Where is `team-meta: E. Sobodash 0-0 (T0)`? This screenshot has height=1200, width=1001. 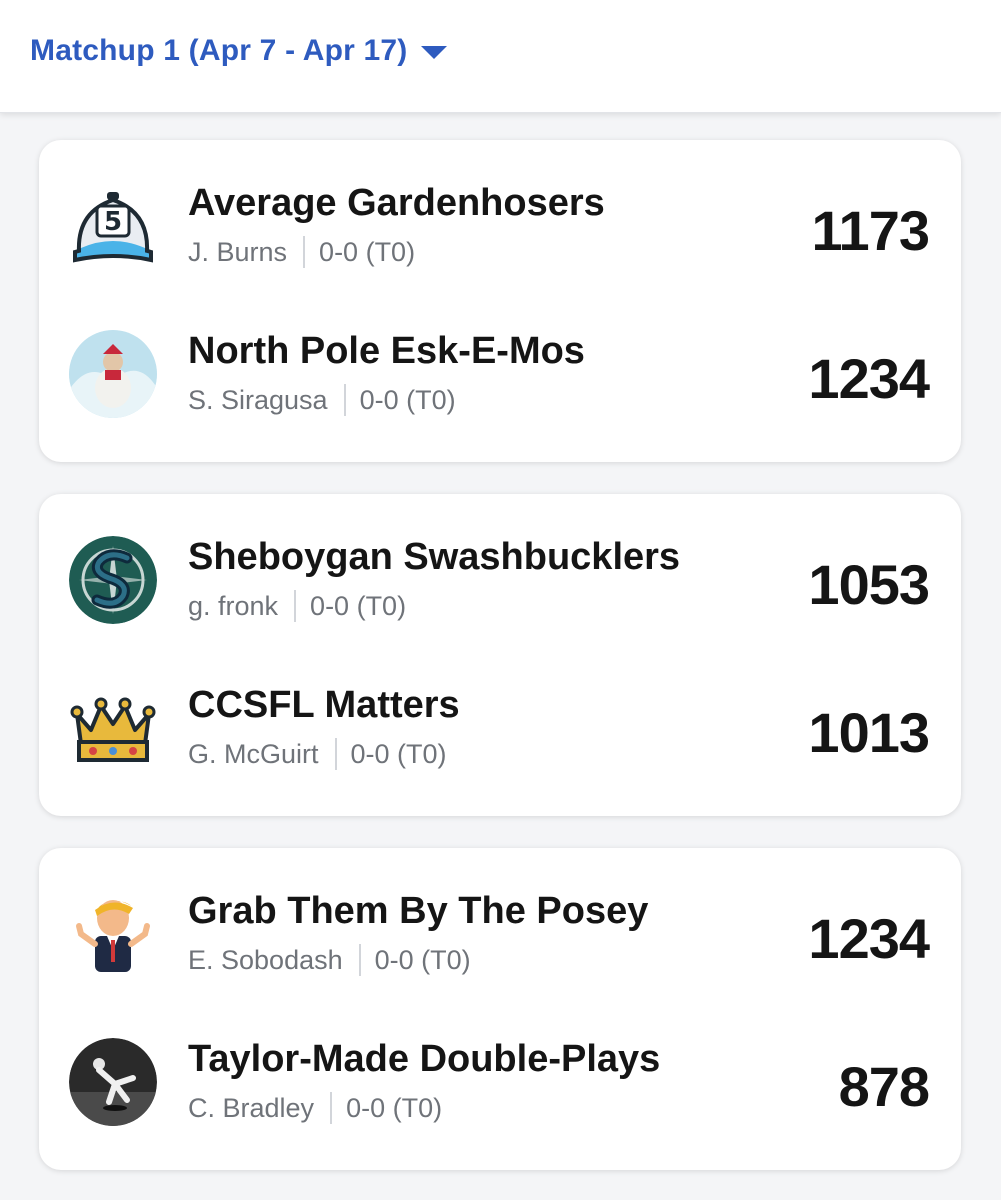 team-meta: E. Sobodash 0-0 (T0) is located at coordinates (329, 960).